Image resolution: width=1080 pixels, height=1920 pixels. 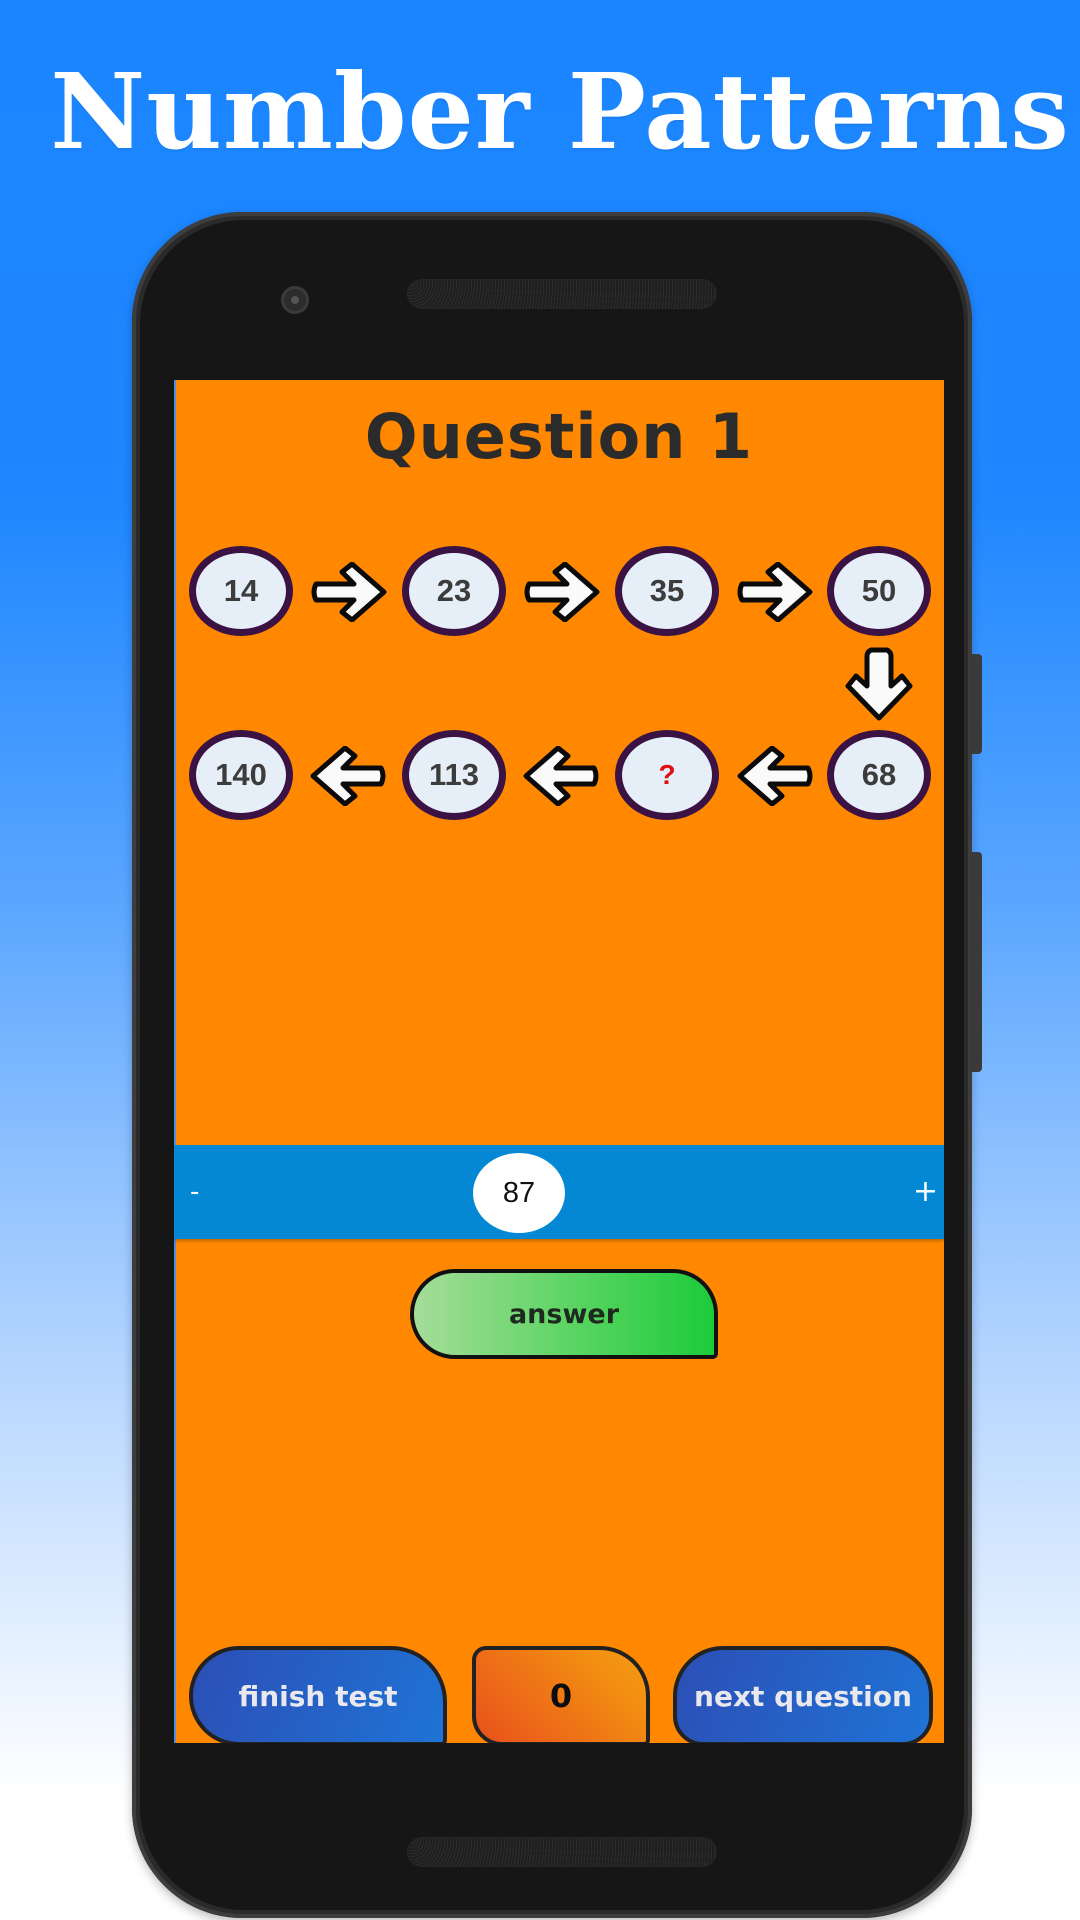 I want to click on screen-edge, so click(x=175, y=1061).